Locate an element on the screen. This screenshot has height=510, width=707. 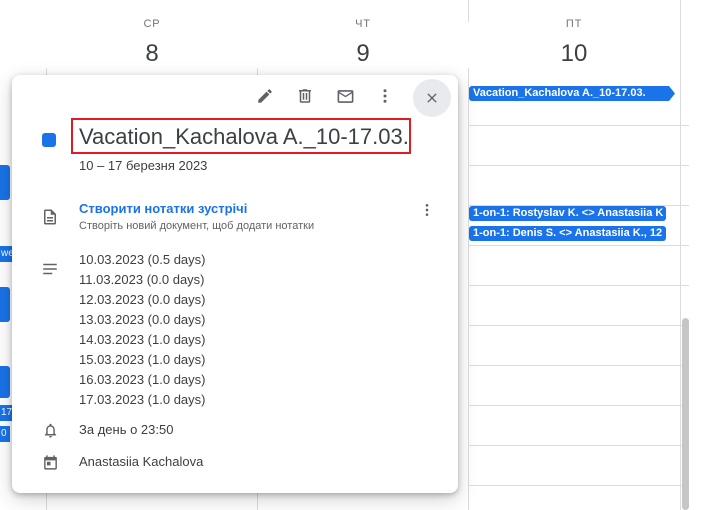
day-column-header-fri: ПТ 10 is located at coordinates (574, 34).